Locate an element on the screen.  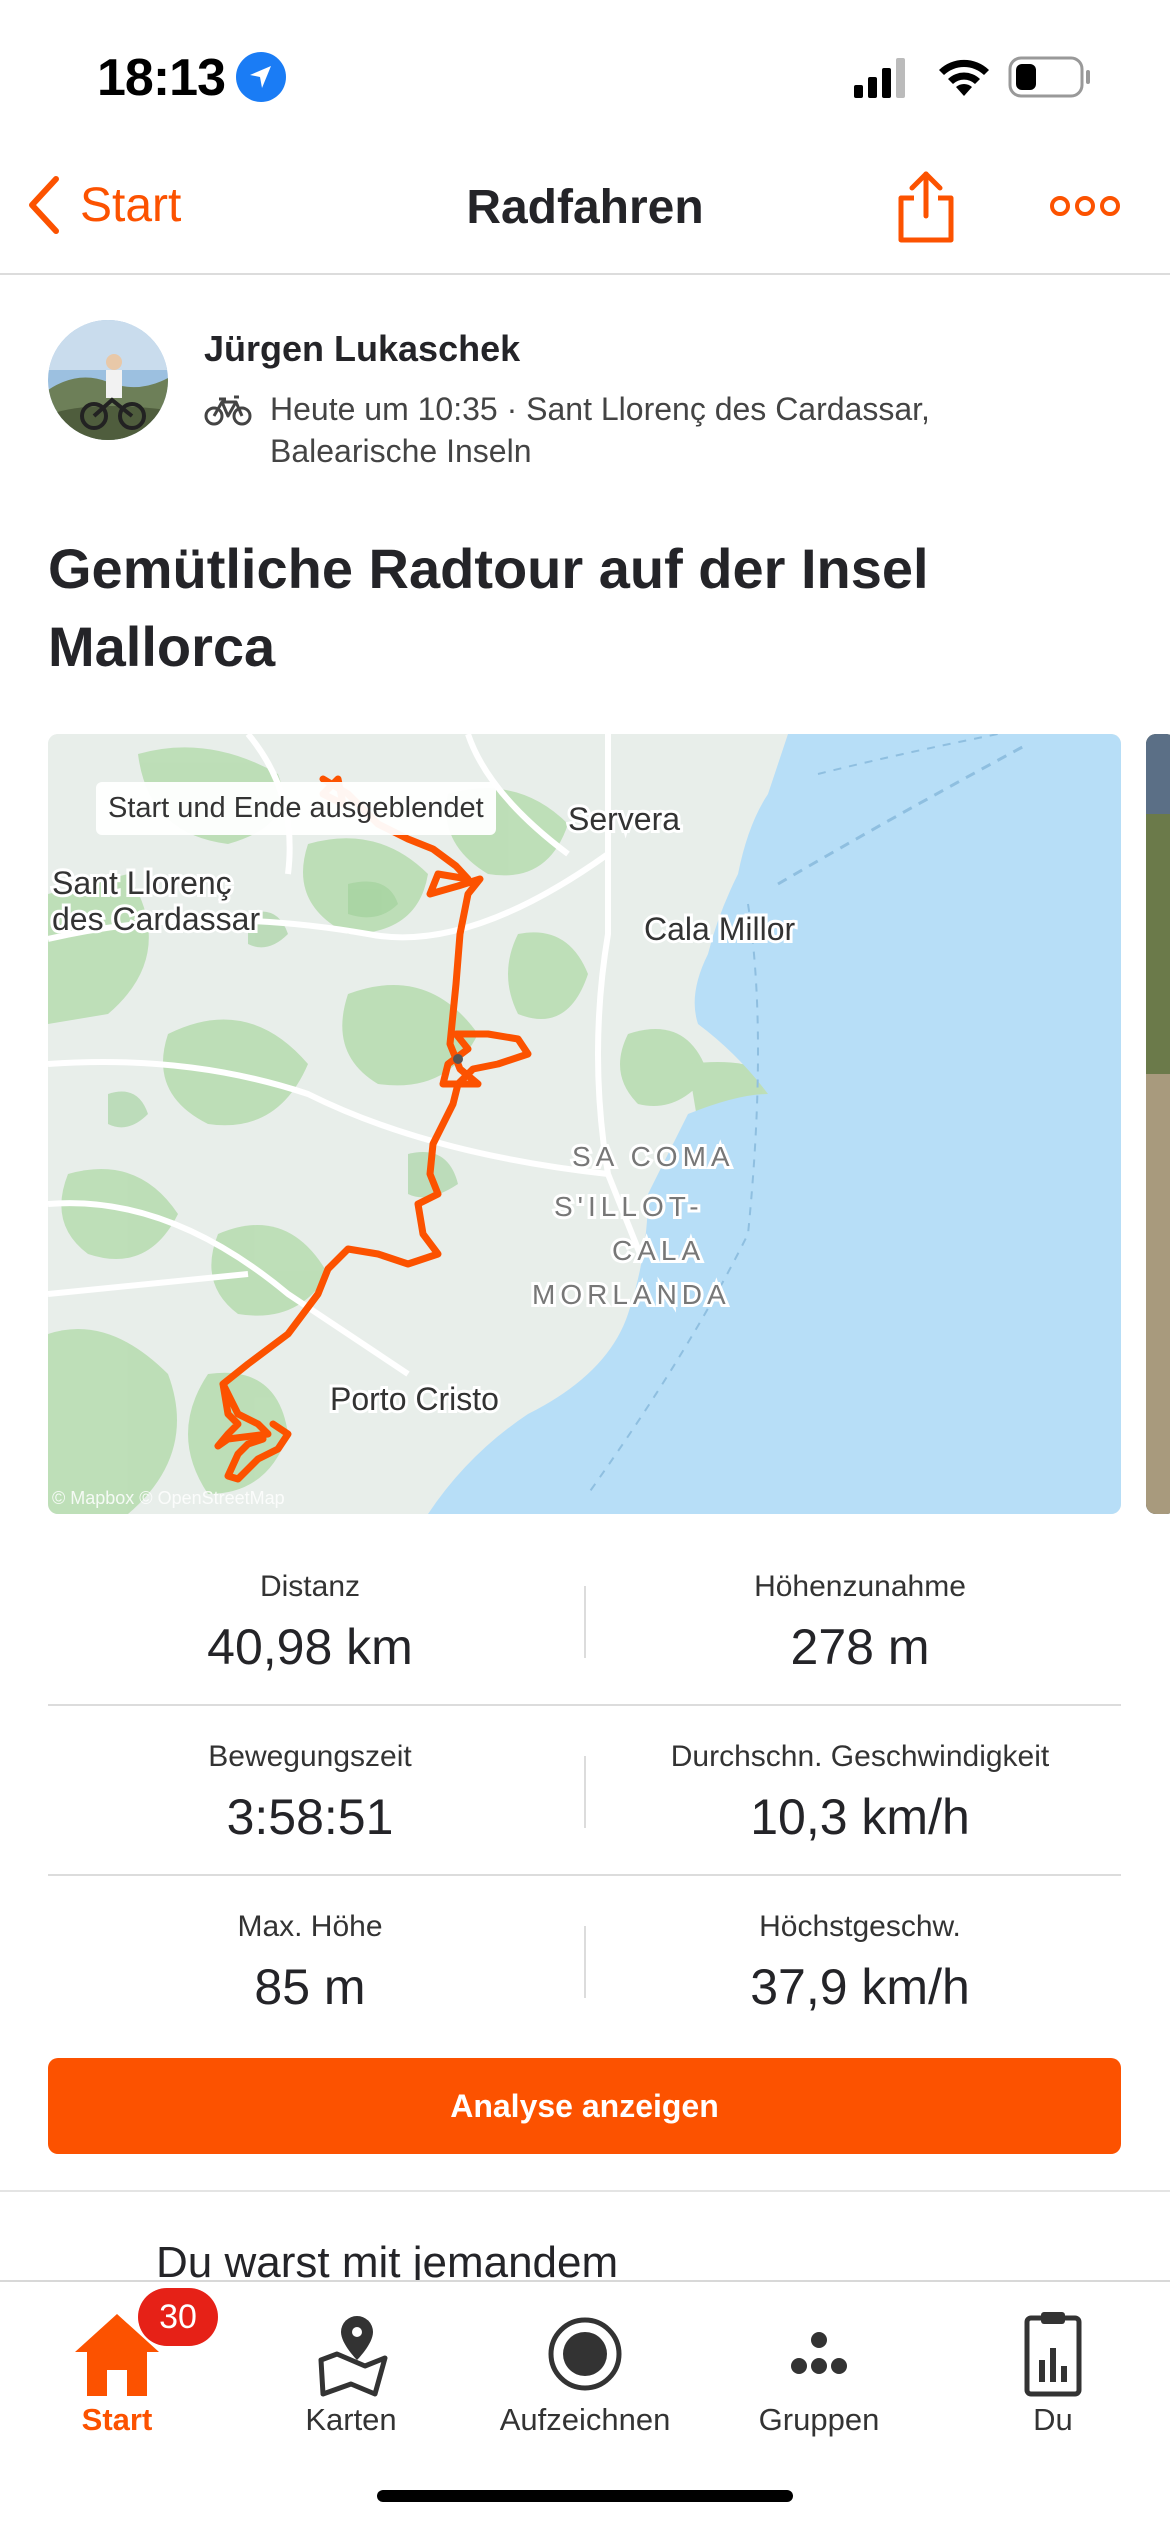
map-label-sant-llorenc-1: Sant Llorenç is located at coordinates (142, 883).